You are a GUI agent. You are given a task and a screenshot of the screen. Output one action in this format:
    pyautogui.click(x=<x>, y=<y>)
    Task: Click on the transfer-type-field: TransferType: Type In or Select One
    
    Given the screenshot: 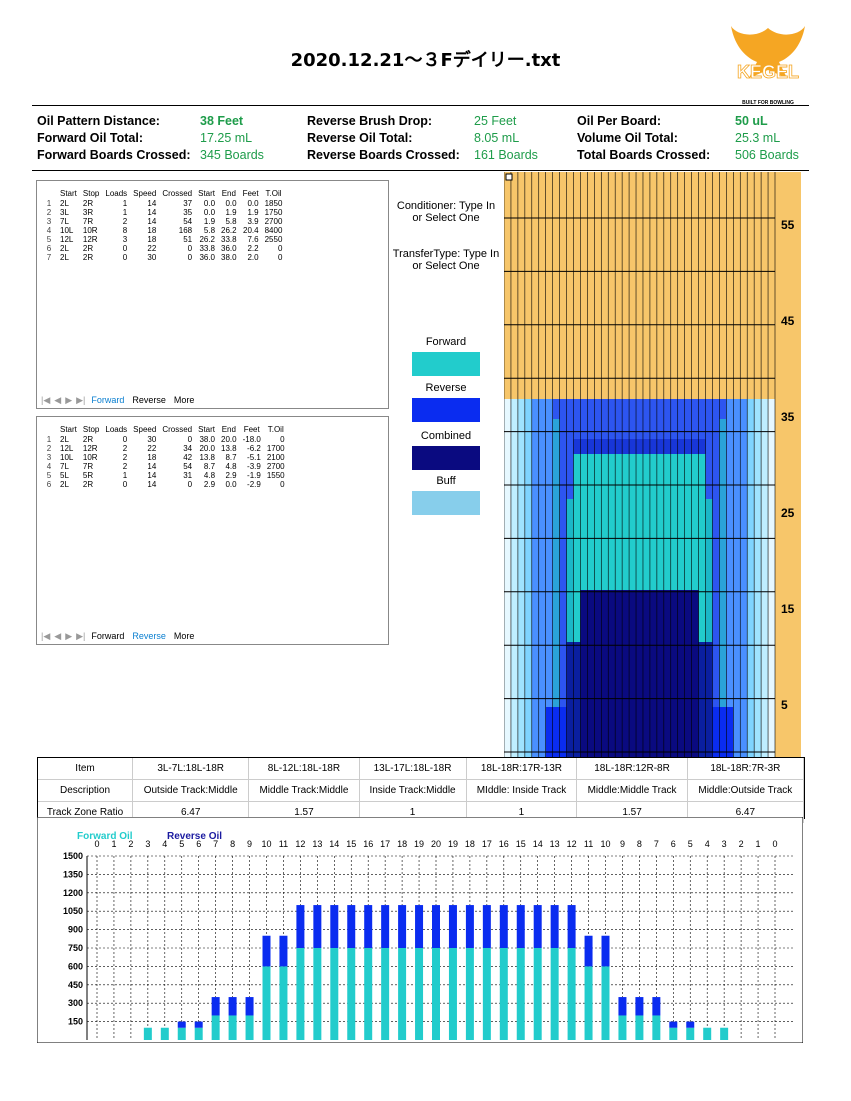 What is the action you would take?
    pyautogui.click(x=446, y=260)
    